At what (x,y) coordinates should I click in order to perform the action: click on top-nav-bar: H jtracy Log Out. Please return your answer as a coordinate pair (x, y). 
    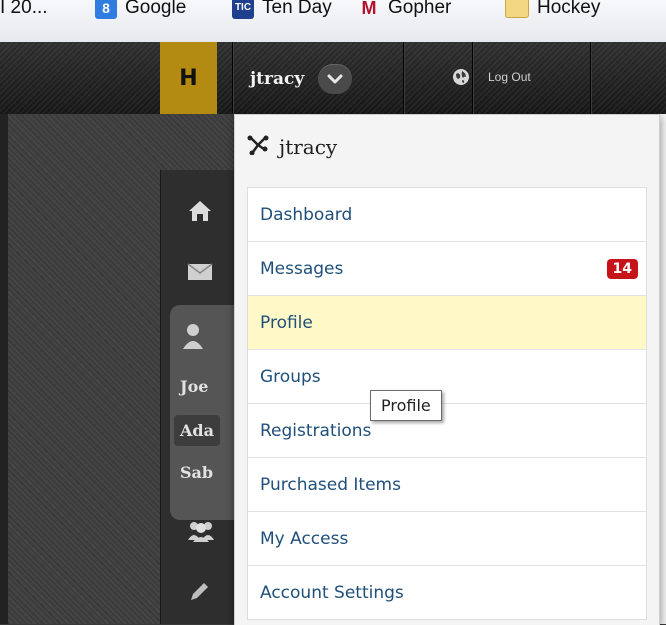
    Looking at the image, I should click on (333, 78).